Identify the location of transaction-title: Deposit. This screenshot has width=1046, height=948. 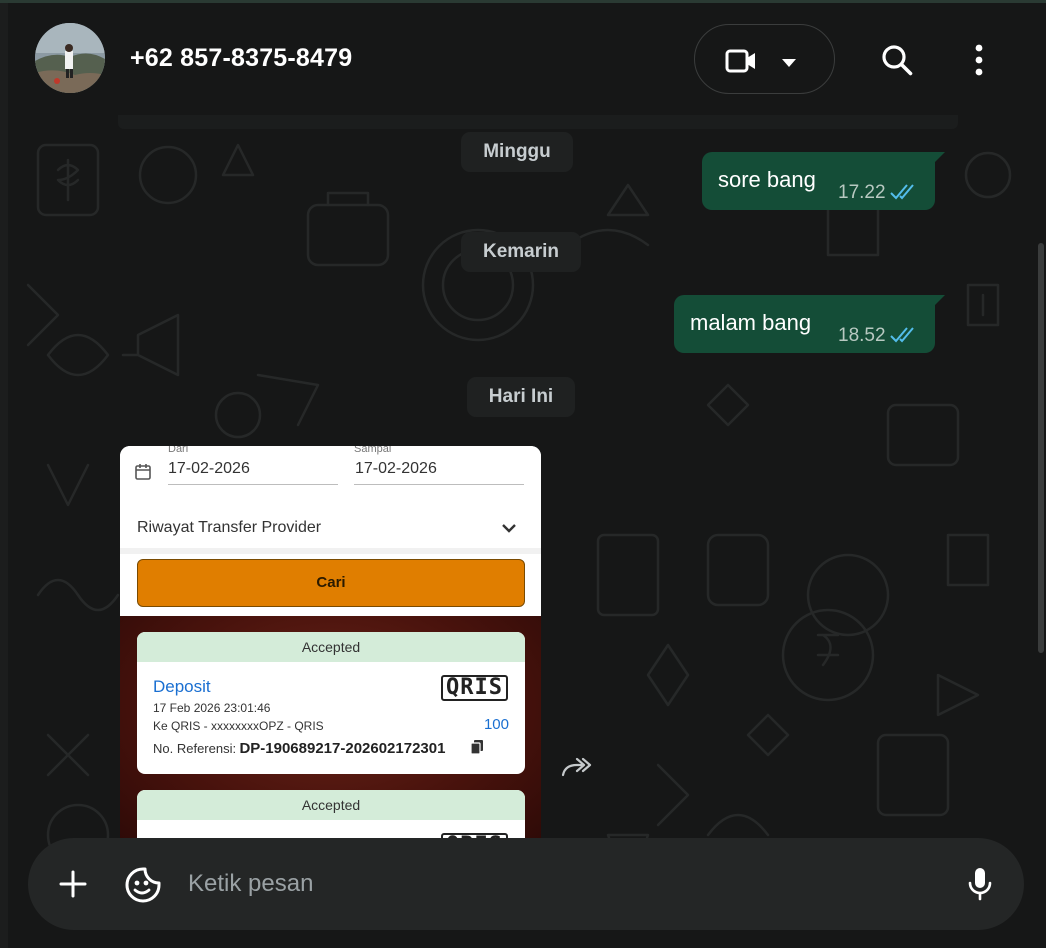
(182, 686).